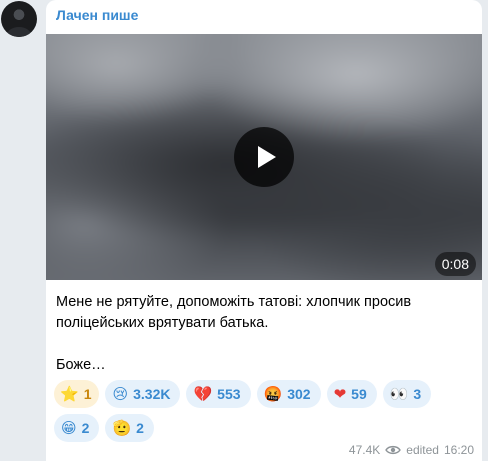  Describe the element at coordinates (422, 450) in the screenshot. I see `edited-label: edited` at that location.